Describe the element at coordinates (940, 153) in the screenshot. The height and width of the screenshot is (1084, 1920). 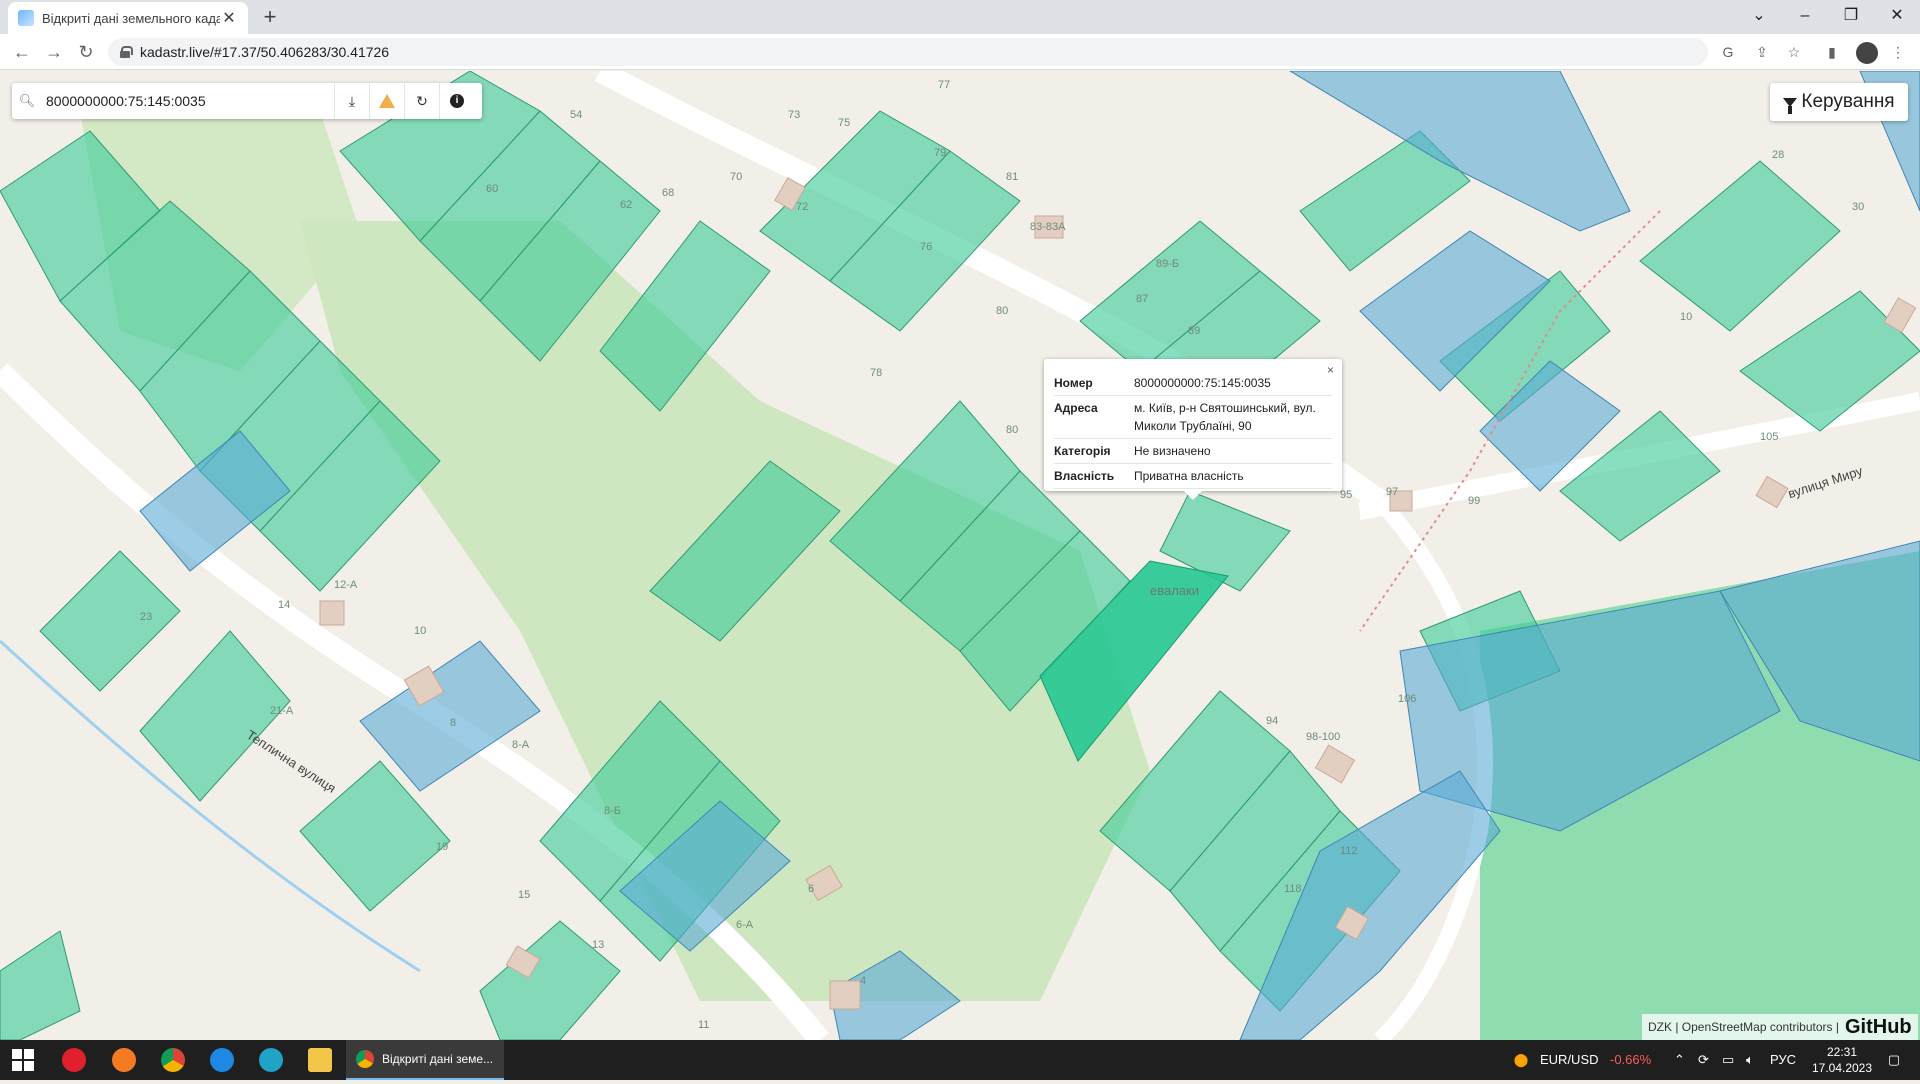
I see `parcel-label: 79` at that location.